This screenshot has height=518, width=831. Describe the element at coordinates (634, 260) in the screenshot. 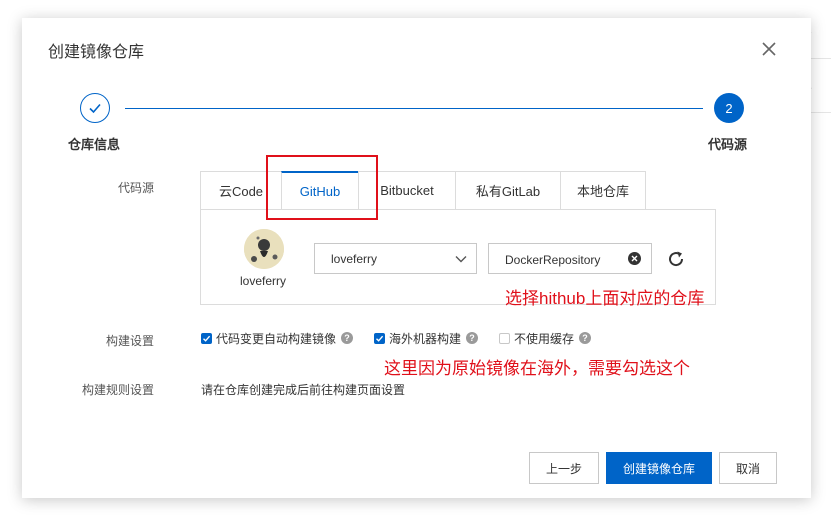

I see `clear-icon` at that location.